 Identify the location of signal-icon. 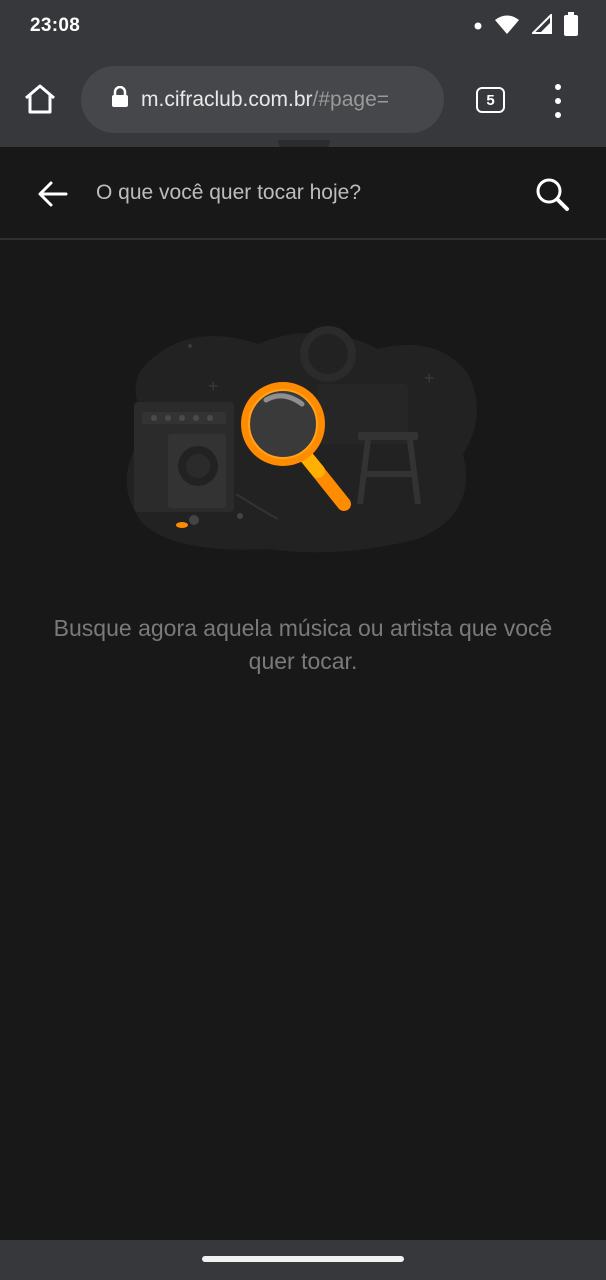
(541, 25).